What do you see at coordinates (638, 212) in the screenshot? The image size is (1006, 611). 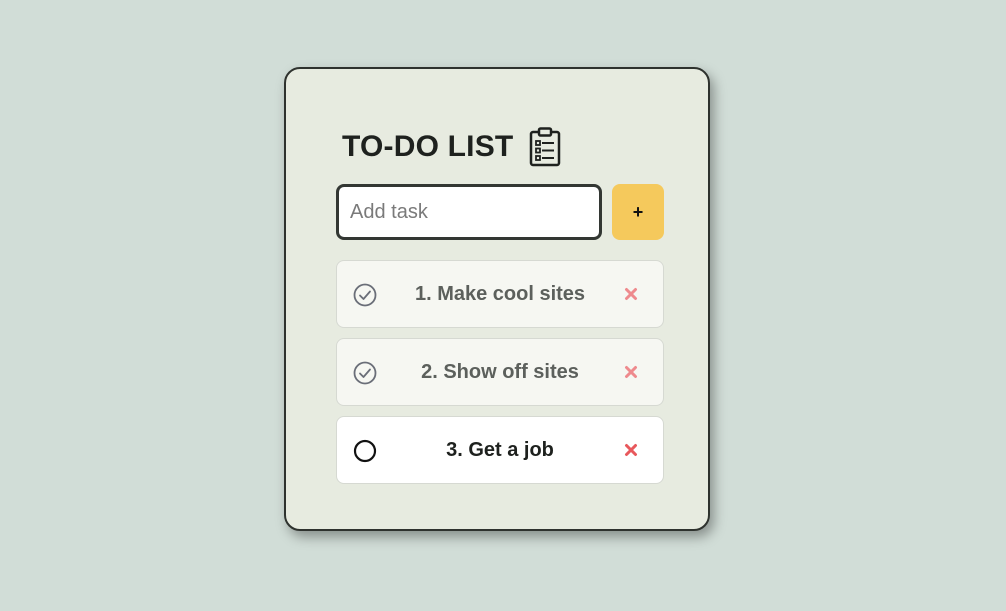 I see `add-task-button: +` at bounding box center [638, 212].